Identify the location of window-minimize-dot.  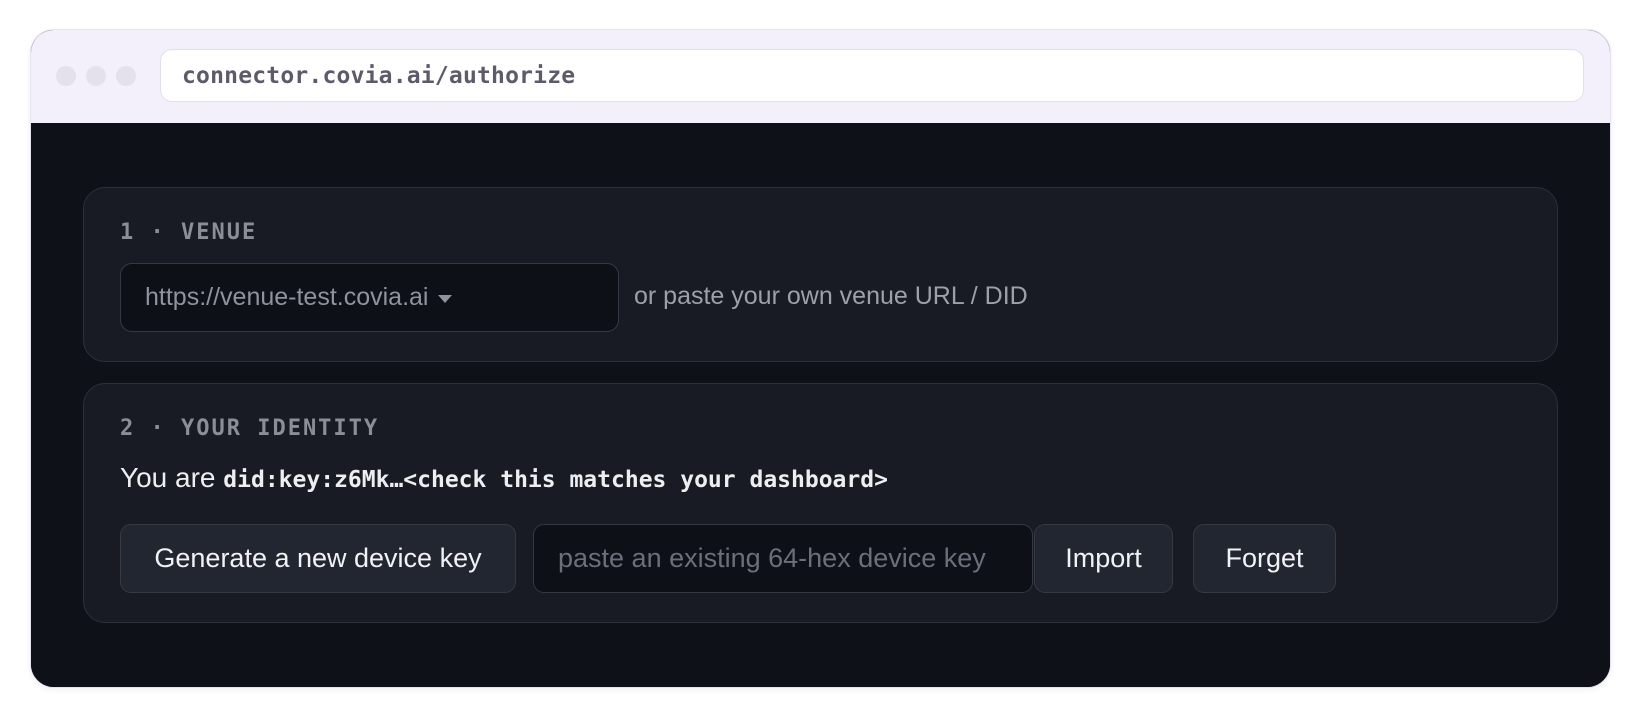
(96, 76).